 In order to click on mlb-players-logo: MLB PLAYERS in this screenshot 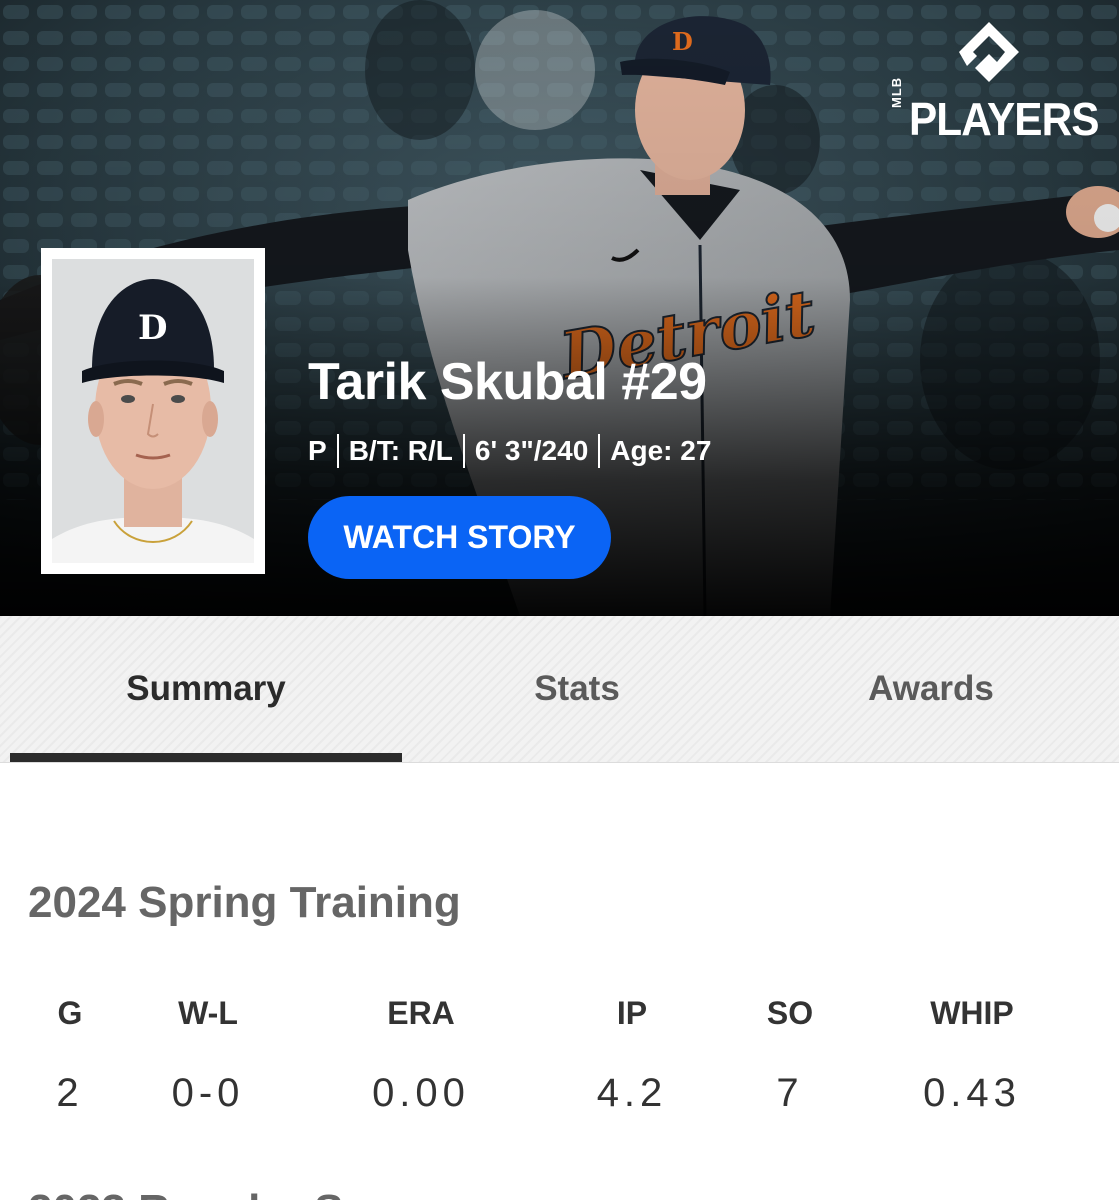, I will do `click(994, 82)`.